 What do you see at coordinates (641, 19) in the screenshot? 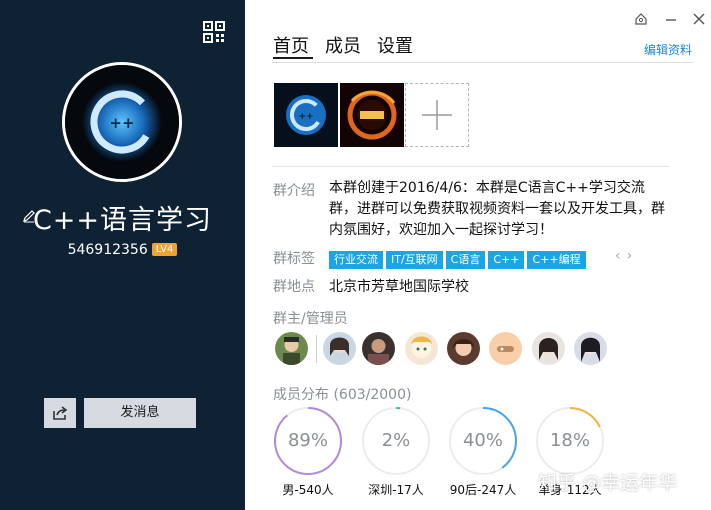
I see `skin-icon` at bounding box center [641, 19].